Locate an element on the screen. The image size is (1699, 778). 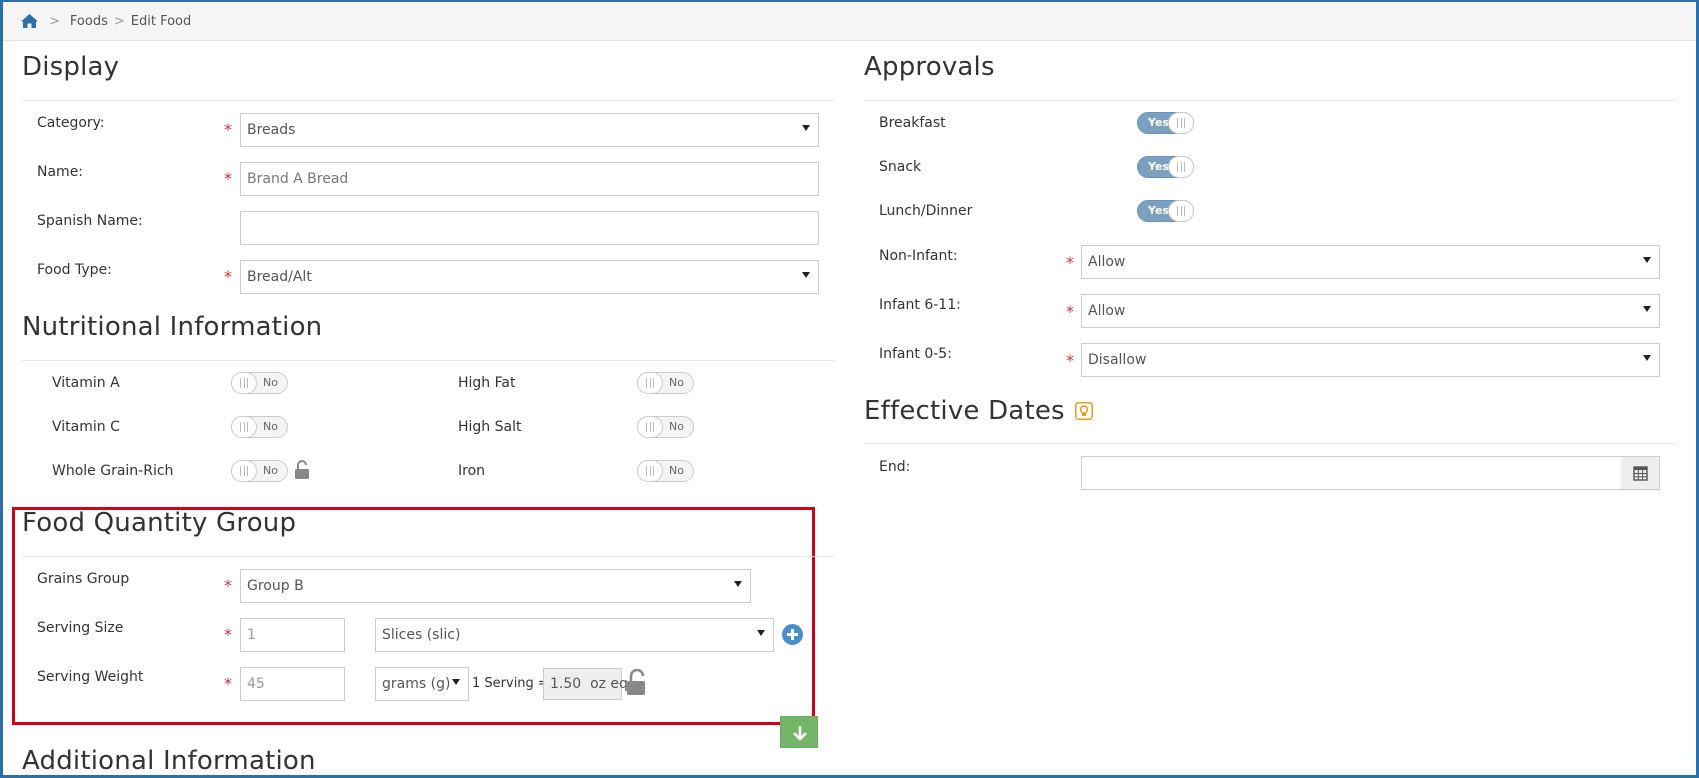
serving-weight-value: 45 is located at coordinates (256, 684).